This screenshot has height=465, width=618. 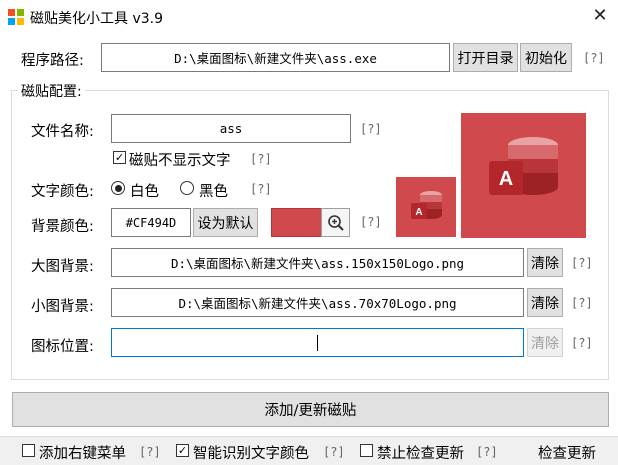 What do you see at coordinates (275, 57) in the screenshot?
I see `program-path-field: D:\桌面图标\新建文件夹\ass.exe` at bounding box center [275, 57].